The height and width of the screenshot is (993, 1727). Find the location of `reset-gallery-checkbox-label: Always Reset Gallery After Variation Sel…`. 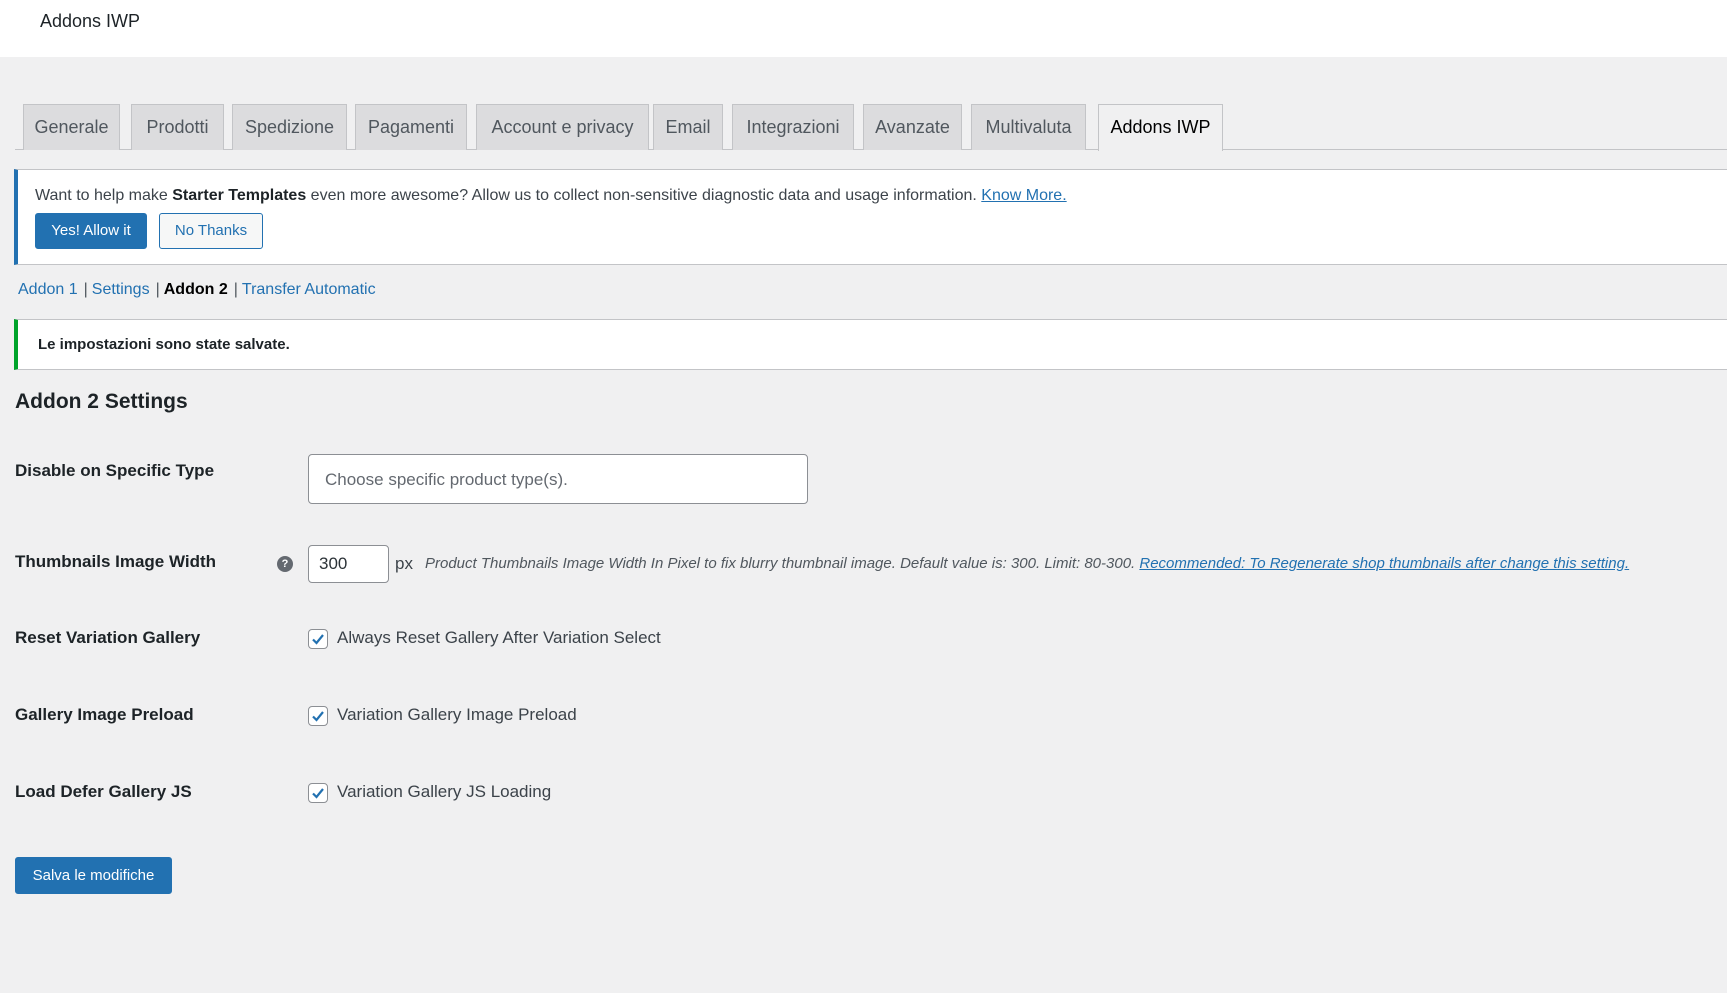

reset-gallery-checkbox-label: Always Reset Gallery After Variation Sel… is located at coordinates (499, 637).